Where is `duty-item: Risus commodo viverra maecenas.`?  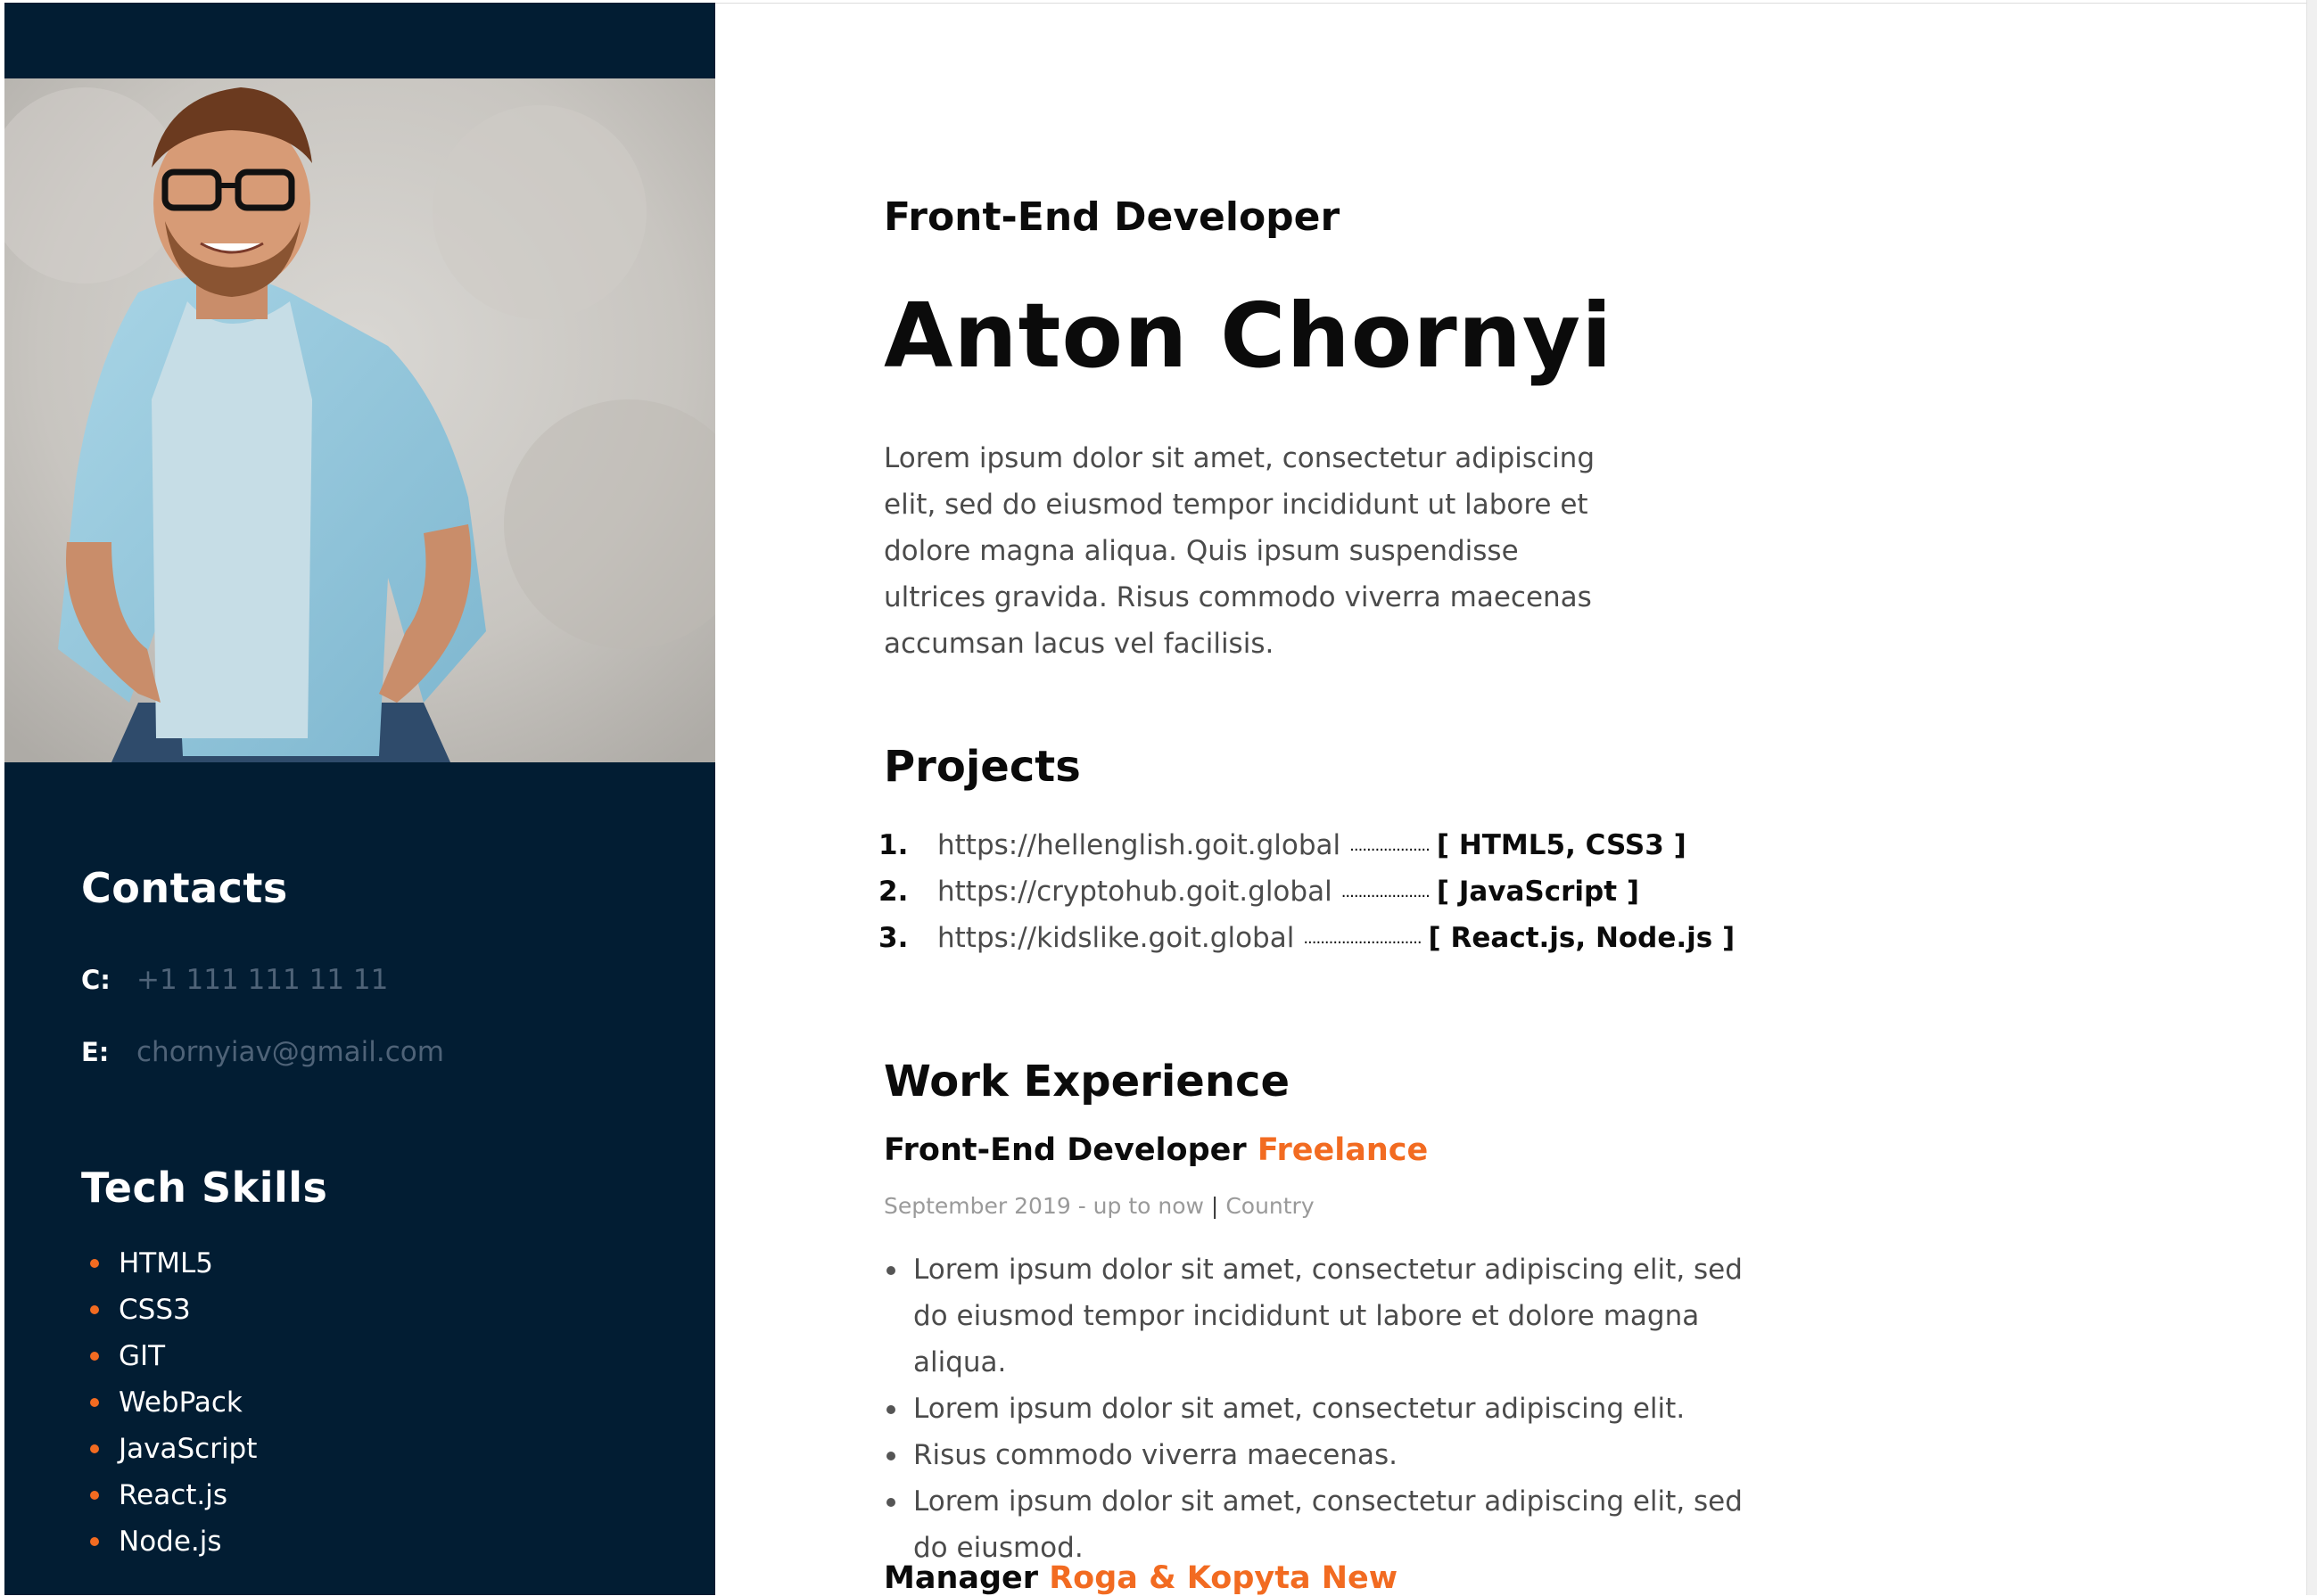
duty-item: Risus commodo viverra maecenas. is located at coordinates (1334, 1455).